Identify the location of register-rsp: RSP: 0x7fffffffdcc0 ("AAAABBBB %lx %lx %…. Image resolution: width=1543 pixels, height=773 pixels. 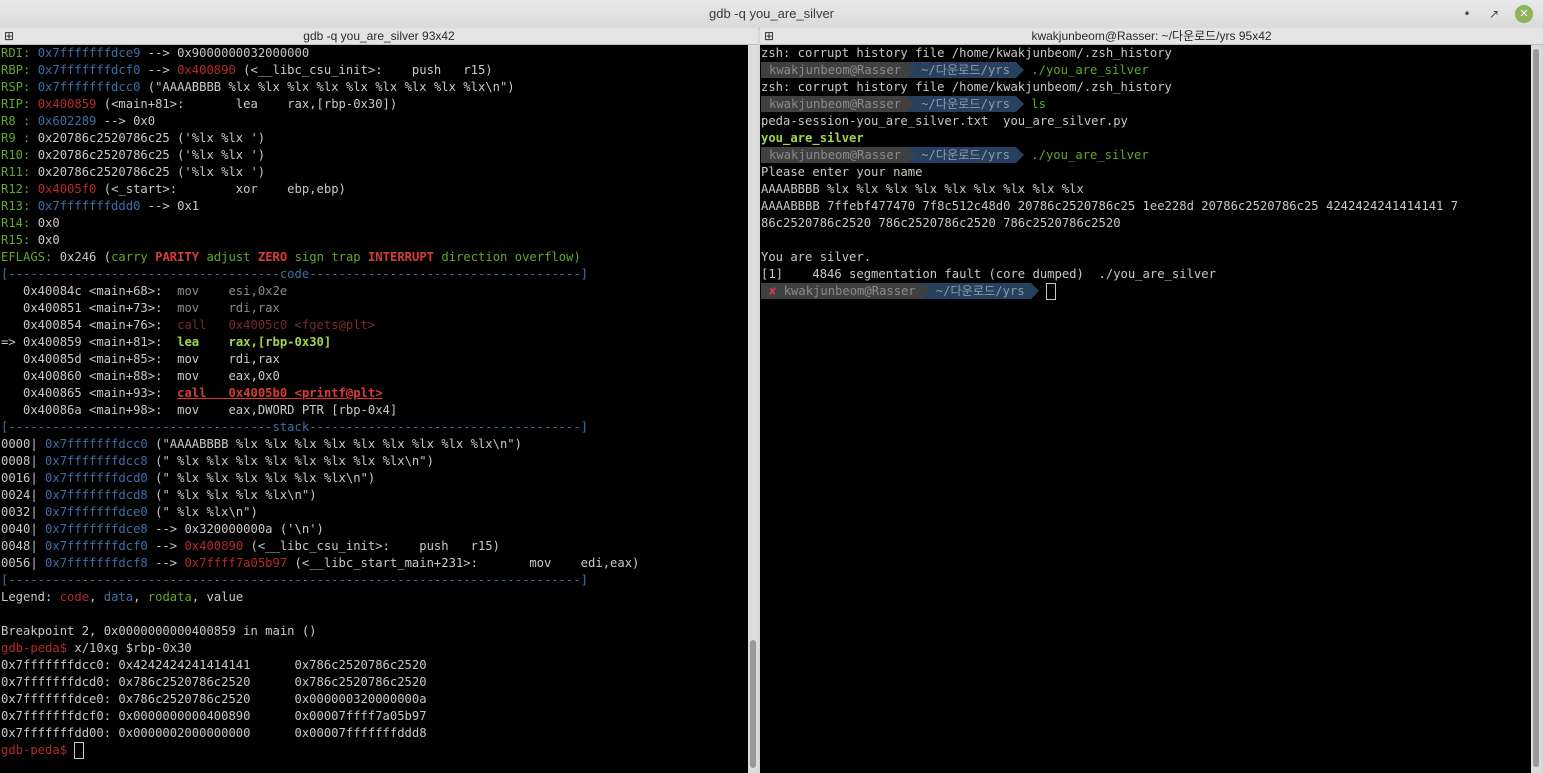
(258, 87).